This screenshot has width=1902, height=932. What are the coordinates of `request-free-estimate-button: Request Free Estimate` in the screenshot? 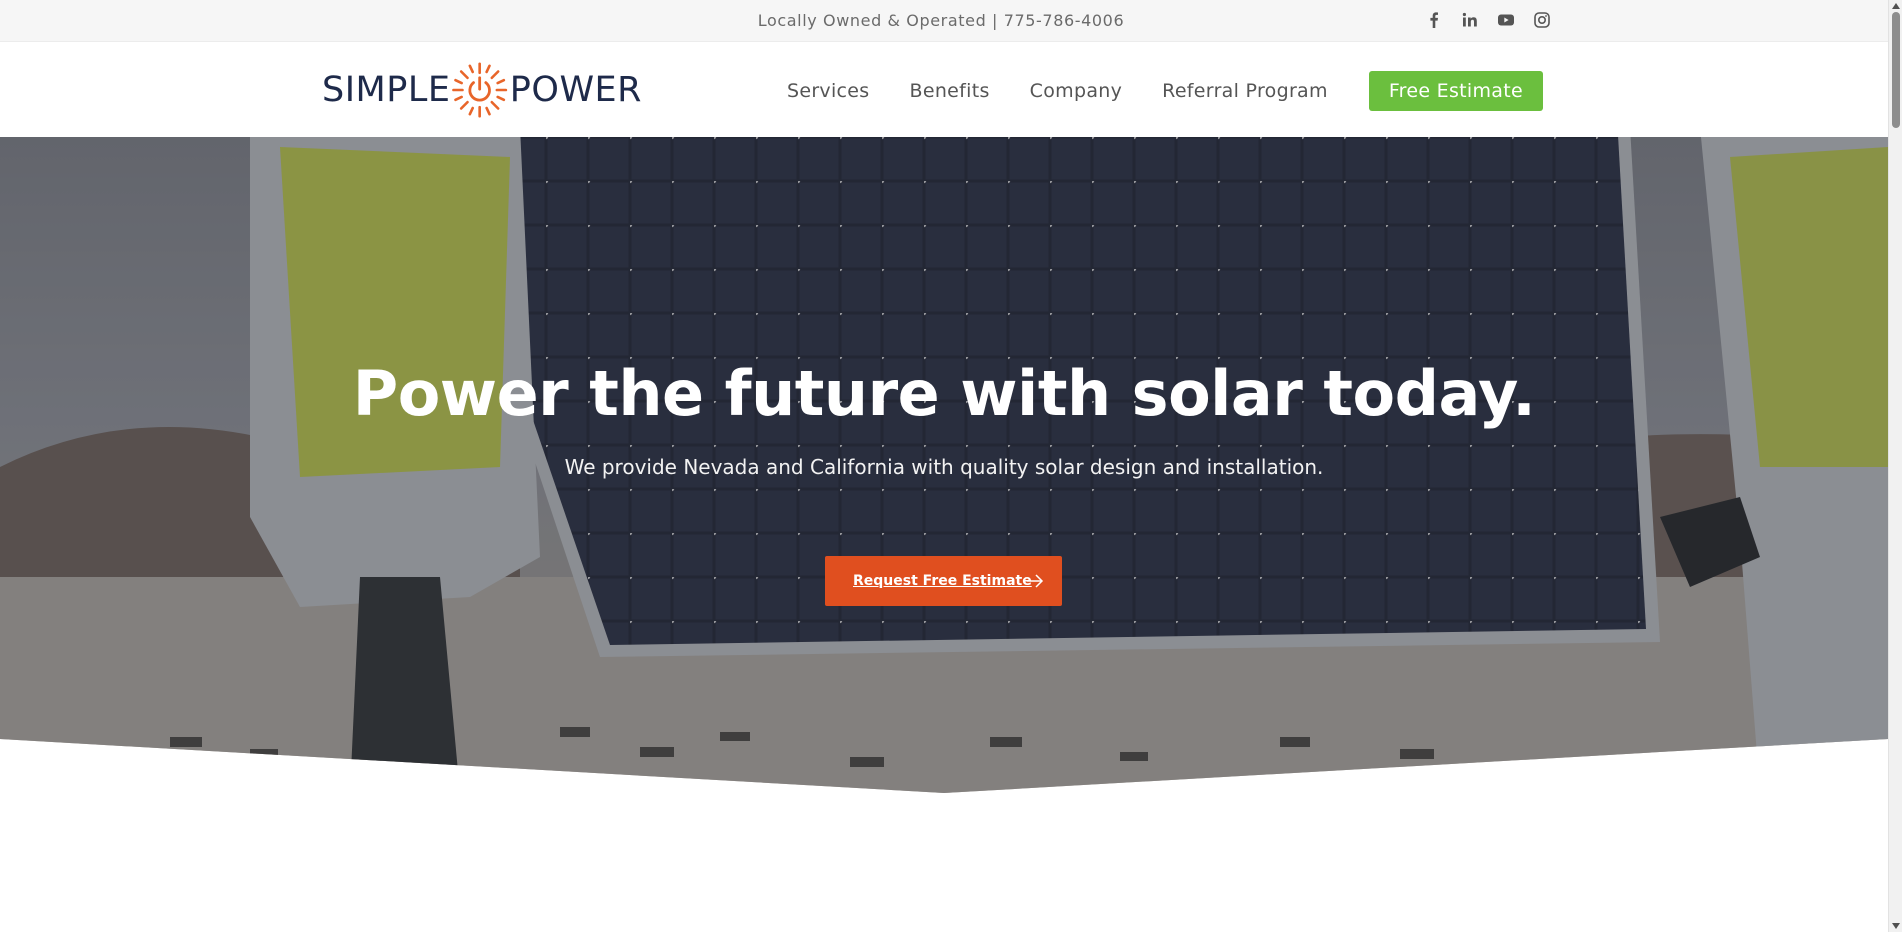 It's located at (943, 581).